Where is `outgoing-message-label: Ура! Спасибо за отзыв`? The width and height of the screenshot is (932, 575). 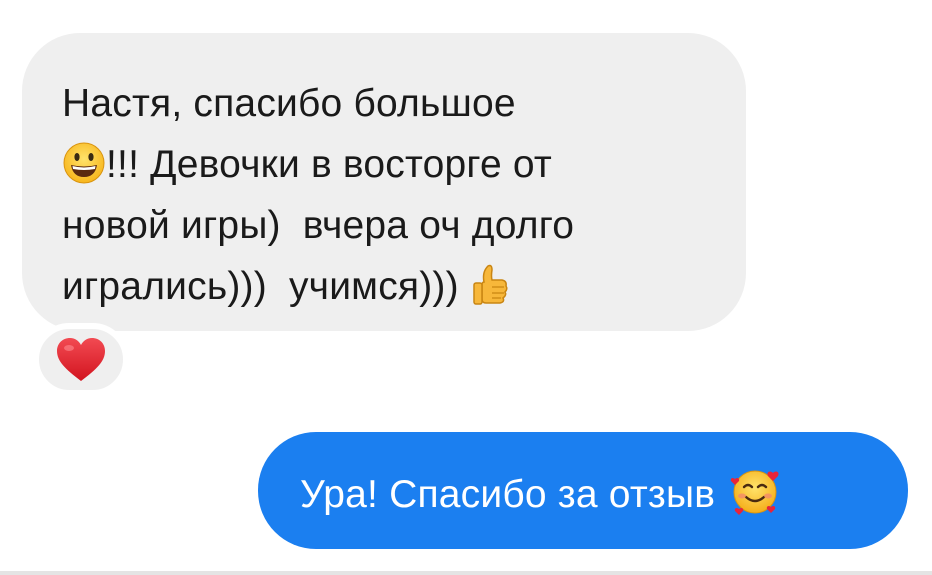 outgoing-message-label: Ура! Спасибо за отзыв is located at coordinates (508, 494).